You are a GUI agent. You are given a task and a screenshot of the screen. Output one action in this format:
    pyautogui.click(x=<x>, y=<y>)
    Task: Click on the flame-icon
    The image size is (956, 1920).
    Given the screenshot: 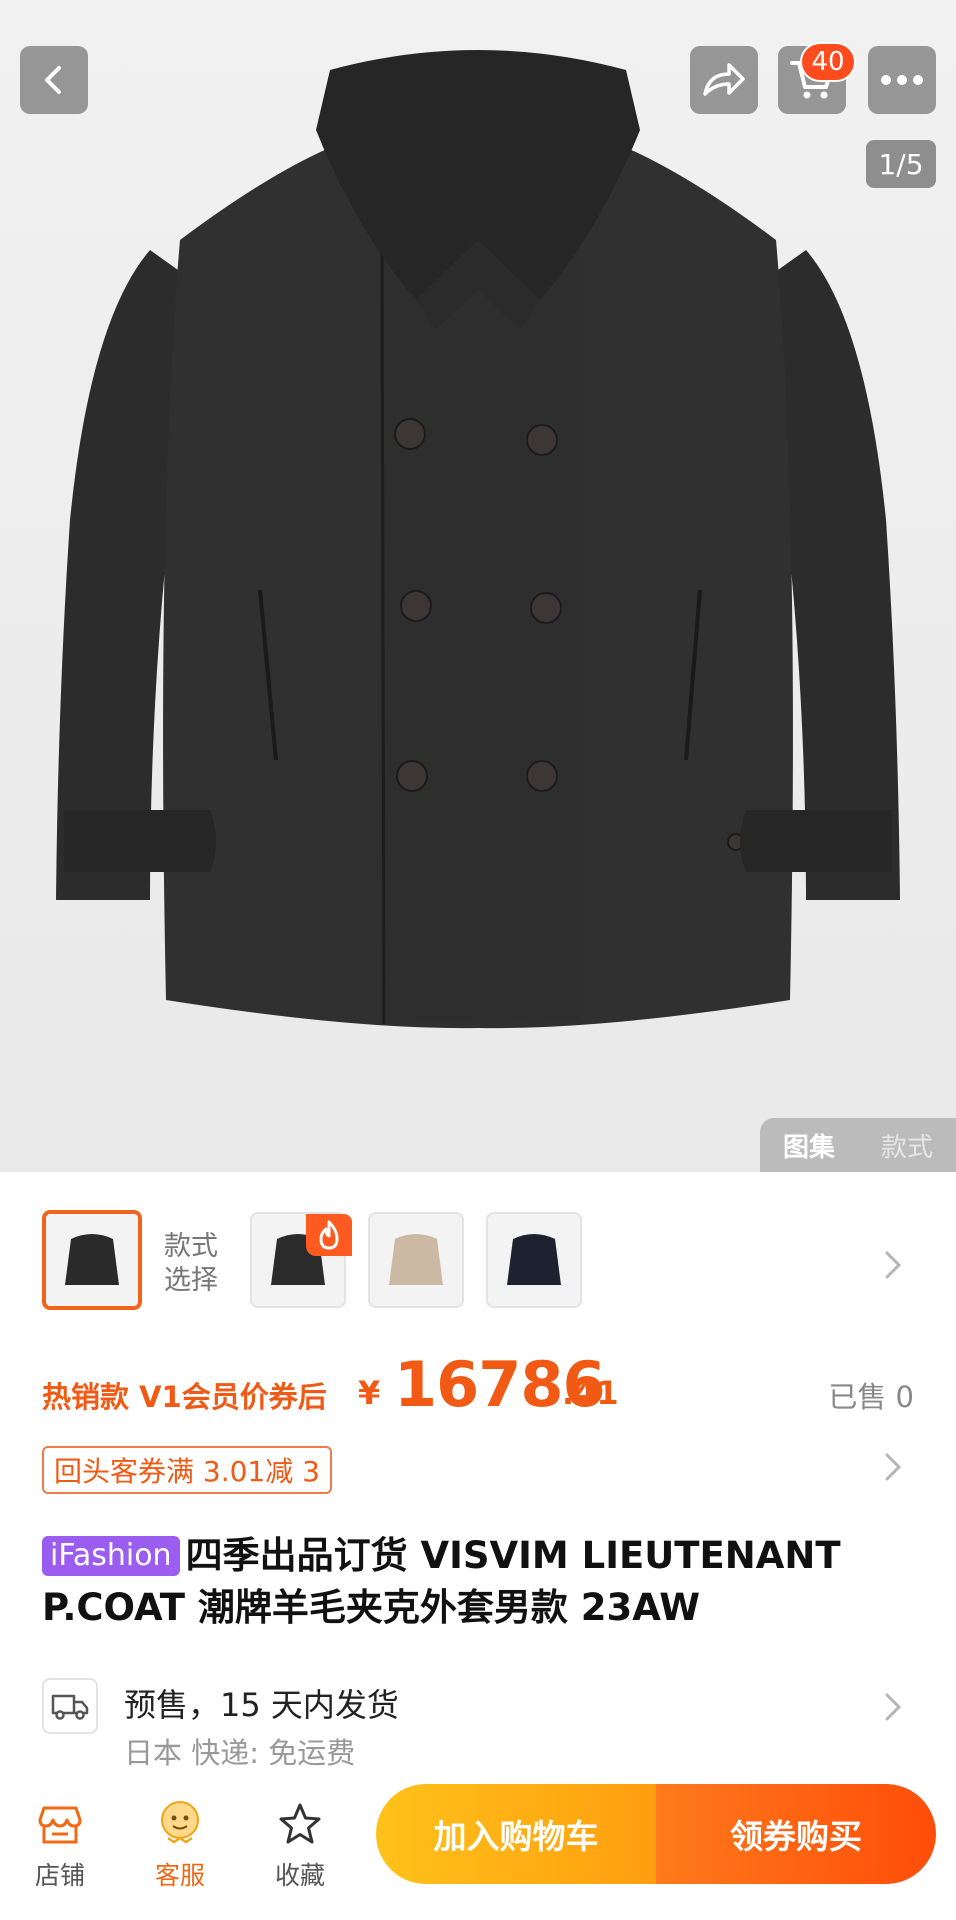 What is the action you would take?
    pyautogui.click(x=329, y=1235)
    